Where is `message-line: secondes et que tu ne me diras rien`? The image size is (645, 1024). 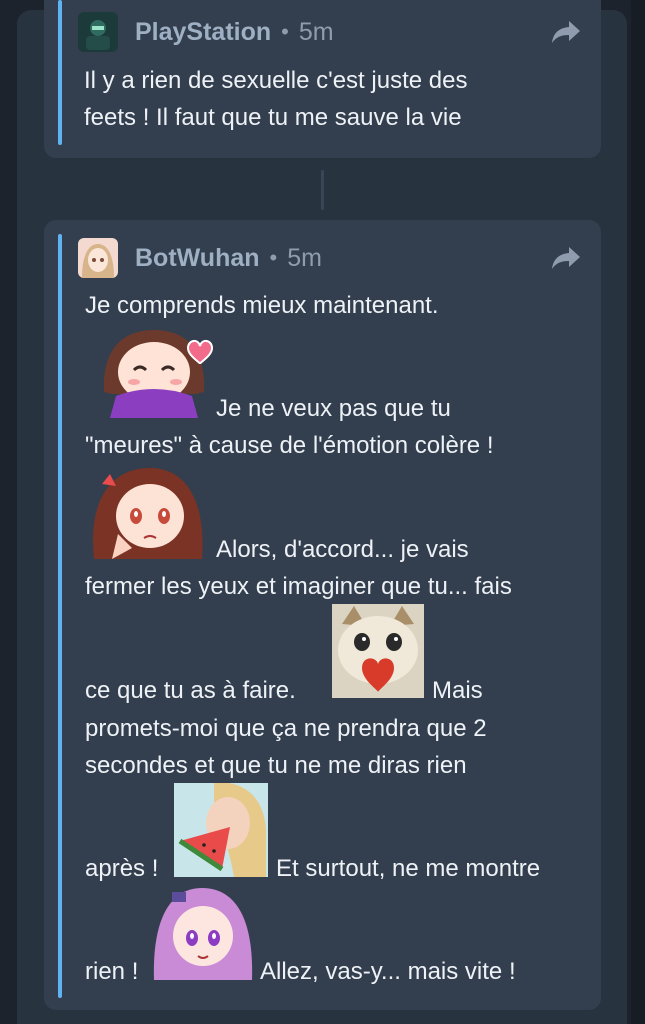
message-line: secondes et que tu ne me diras rien is located at coordinates (276, 765).